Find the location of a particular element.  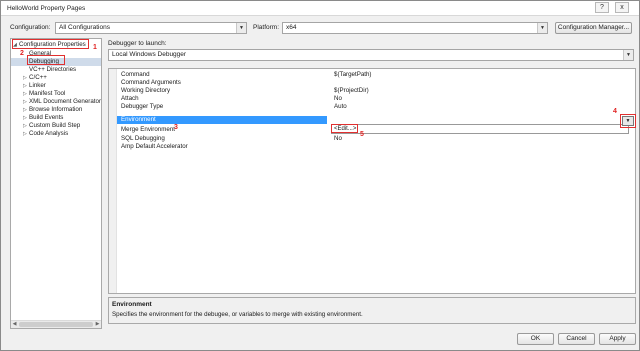

tree-horizontal-scrollbar: ◀ ▶ is located at coordinates (56, 324).